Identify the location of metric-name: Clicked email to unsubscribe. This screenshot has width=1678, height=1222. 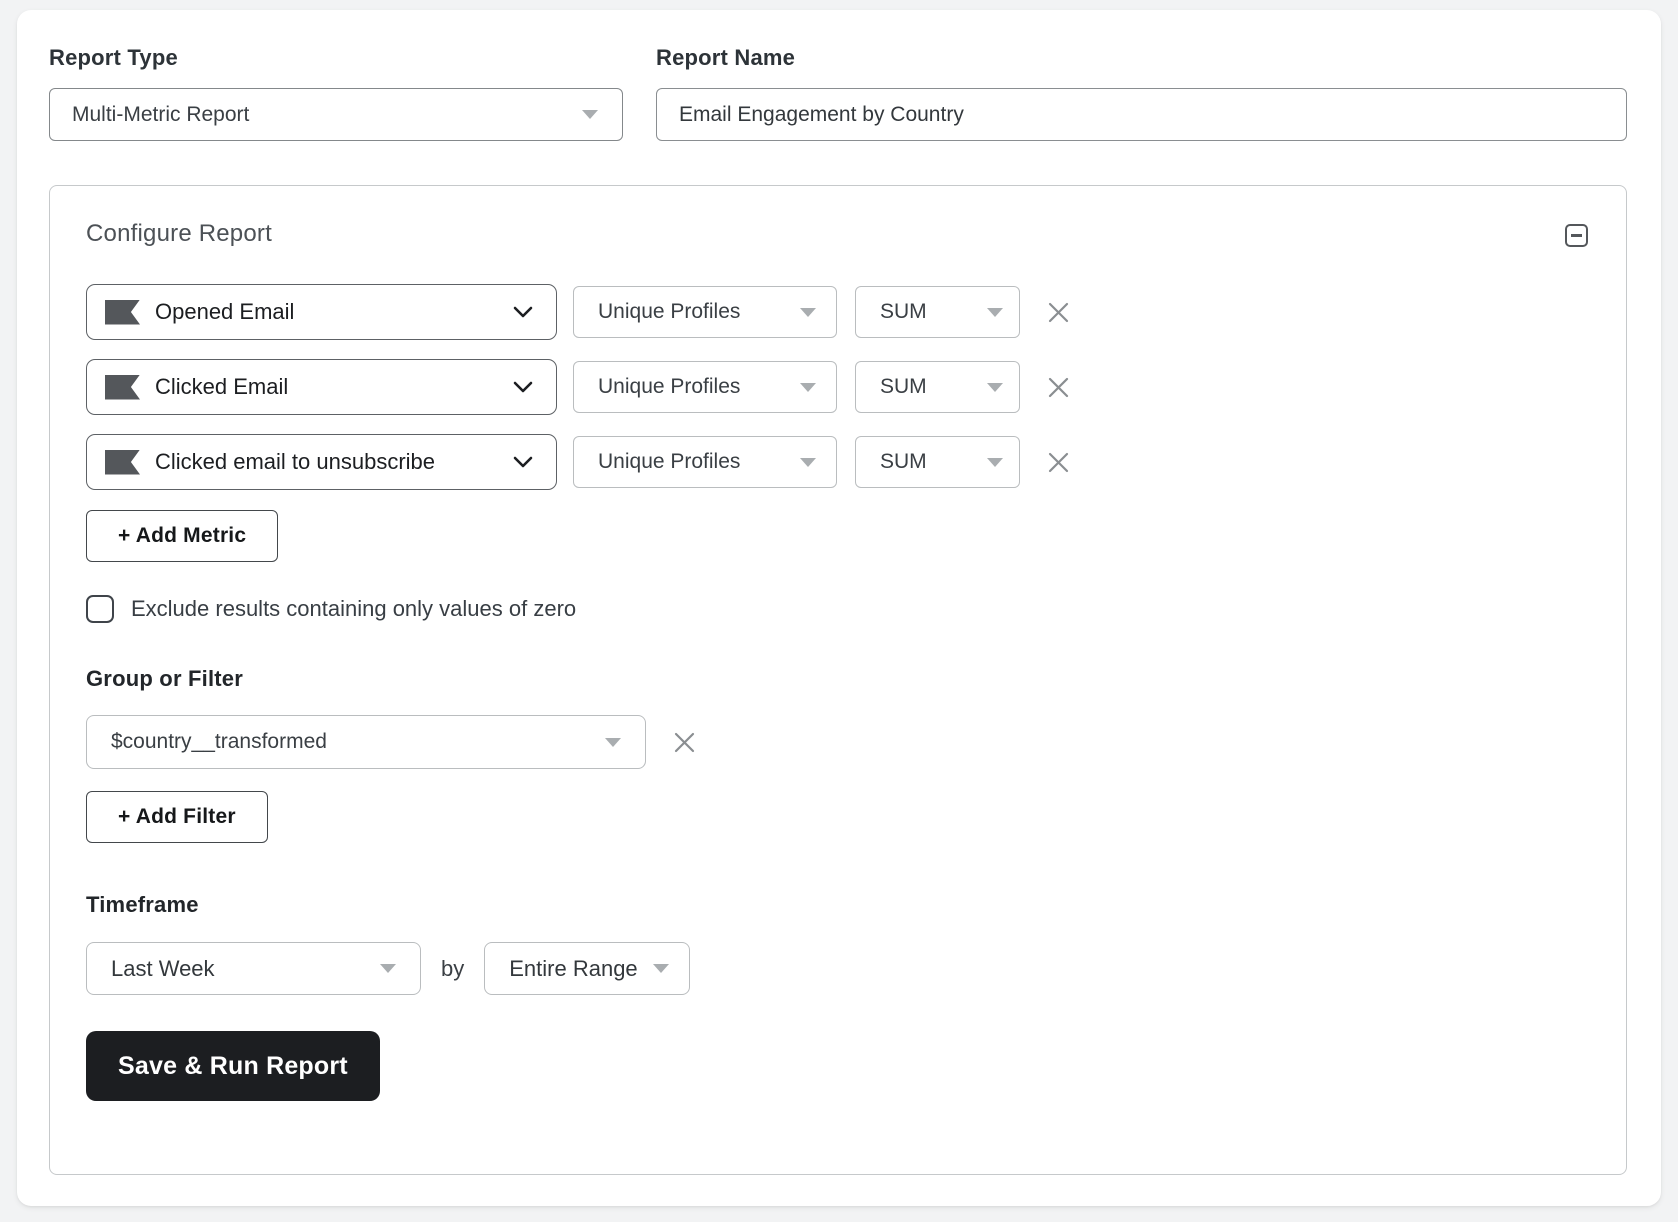
(295, 461).